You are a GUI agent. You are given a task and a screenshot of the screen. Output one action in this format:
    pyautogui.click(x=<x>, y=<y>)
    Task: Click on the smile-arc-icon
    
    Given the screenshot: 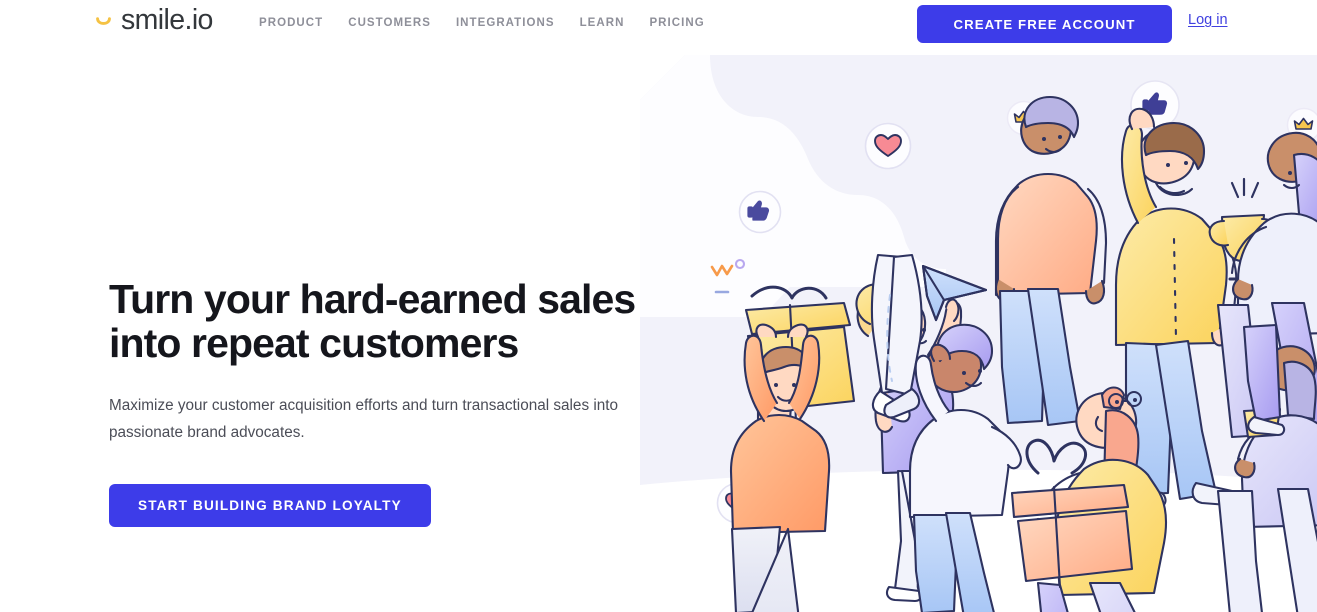 What is the action you would take?
    pyautogui.click(x=103, y=20)
    